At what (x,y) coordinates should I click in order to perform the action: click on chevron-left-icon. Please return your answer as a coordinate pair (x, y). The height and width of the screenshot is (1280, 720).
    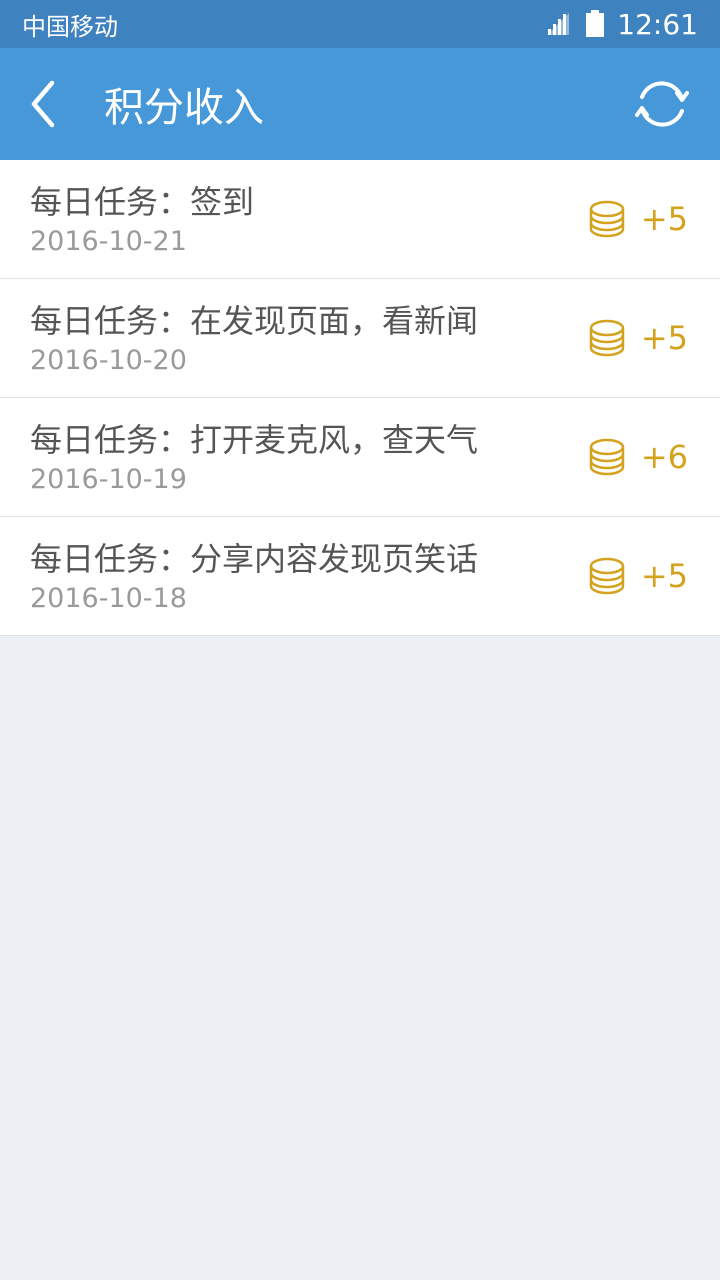
    Looking at the image, I should click on (43, 104).